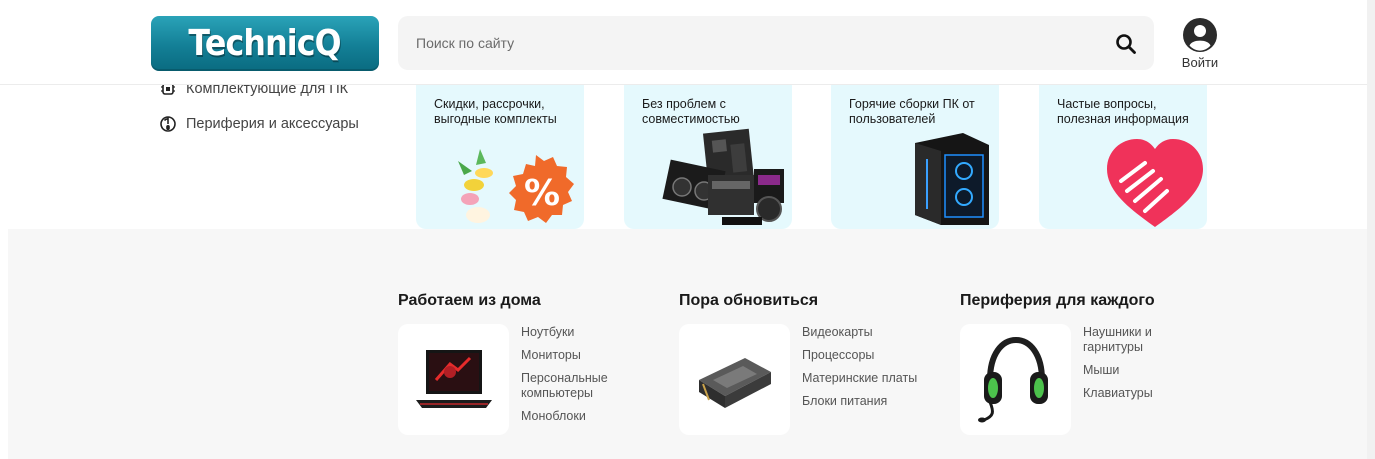 The height and width of the screenshot is (459, 1375). Describe the element at coordinates (1143, 340) in the screenshot. I see `category-link: Наушники и гарнитуры` at that location.